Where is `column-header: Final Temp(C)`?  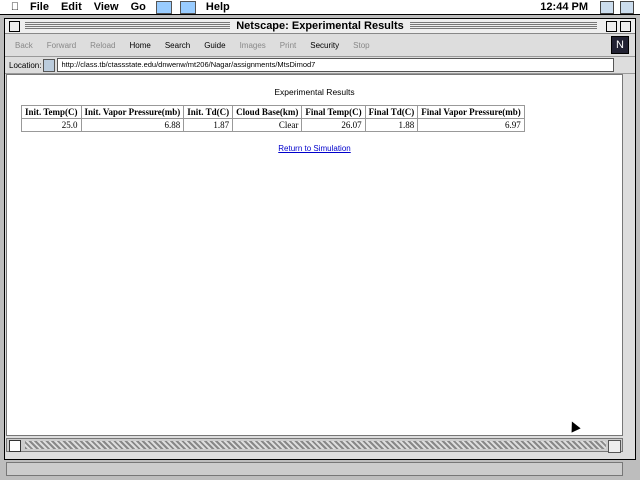
column-header: Final Temp(C) is located at coordinates (333, 112).